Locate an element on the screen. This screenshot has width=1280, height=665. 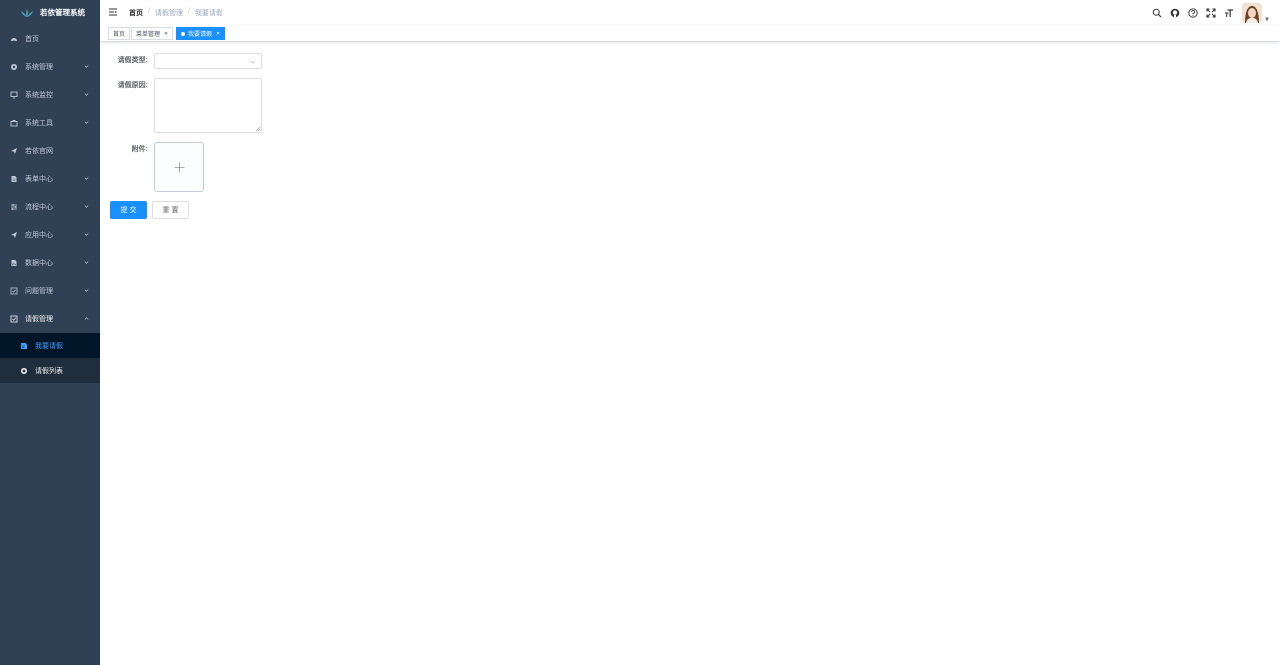
tag-label: 菜单管理 is located at coordinates (148, 35).